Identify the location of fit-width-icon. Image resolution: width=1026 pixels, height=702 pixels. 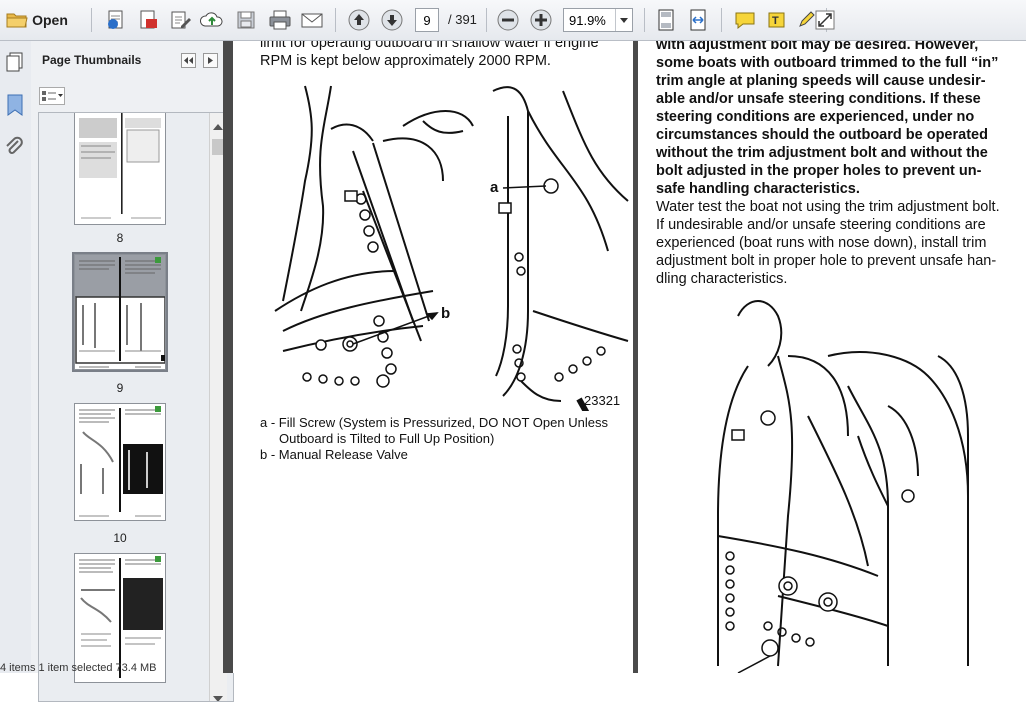
(698, 20).